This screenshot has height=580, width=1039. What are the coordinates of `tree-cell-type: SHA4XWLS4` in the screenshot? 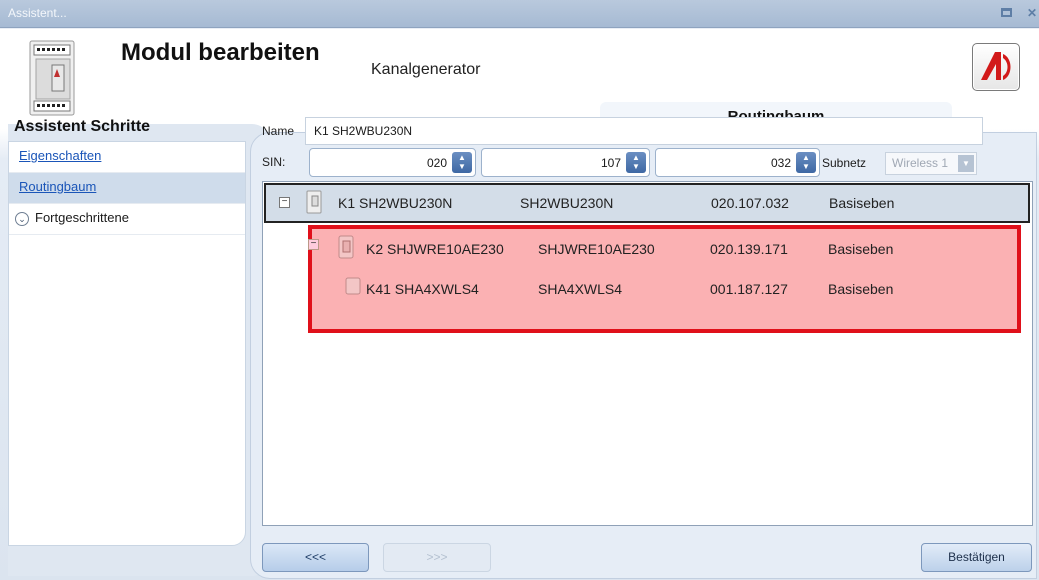 It's located at (580, 289).